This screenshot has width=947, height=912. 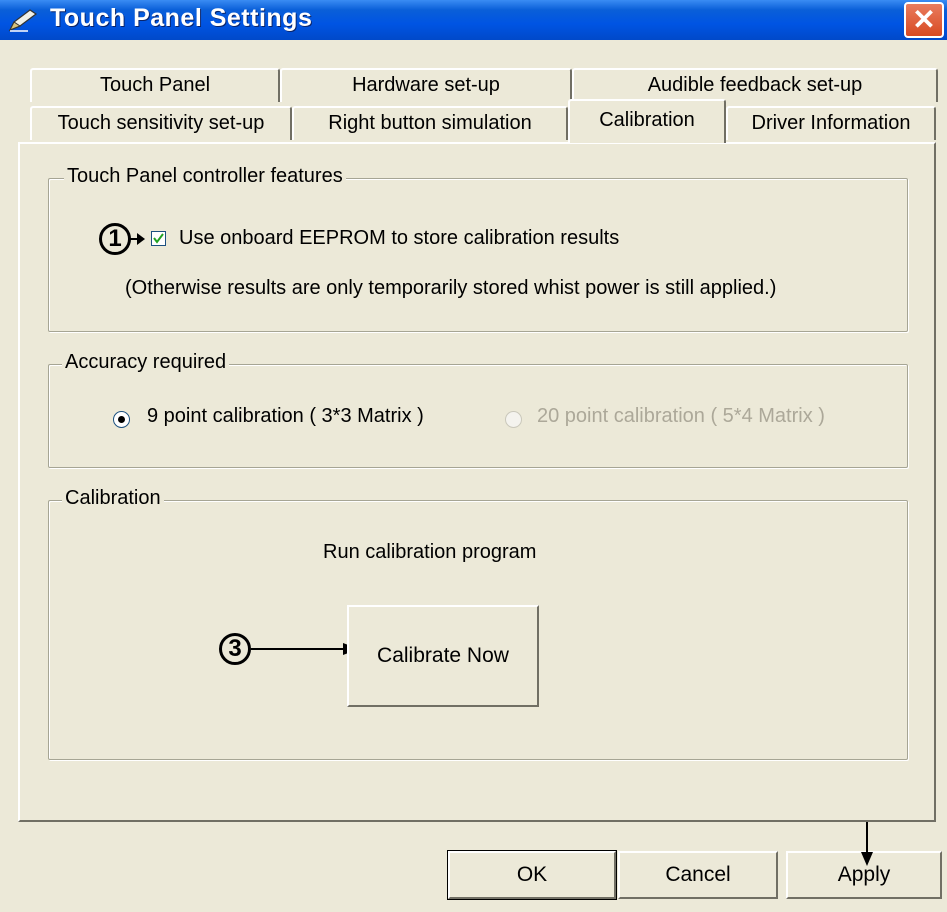 I want to click on tab-driver-information: Driver Information, so click(x=831, y=123).